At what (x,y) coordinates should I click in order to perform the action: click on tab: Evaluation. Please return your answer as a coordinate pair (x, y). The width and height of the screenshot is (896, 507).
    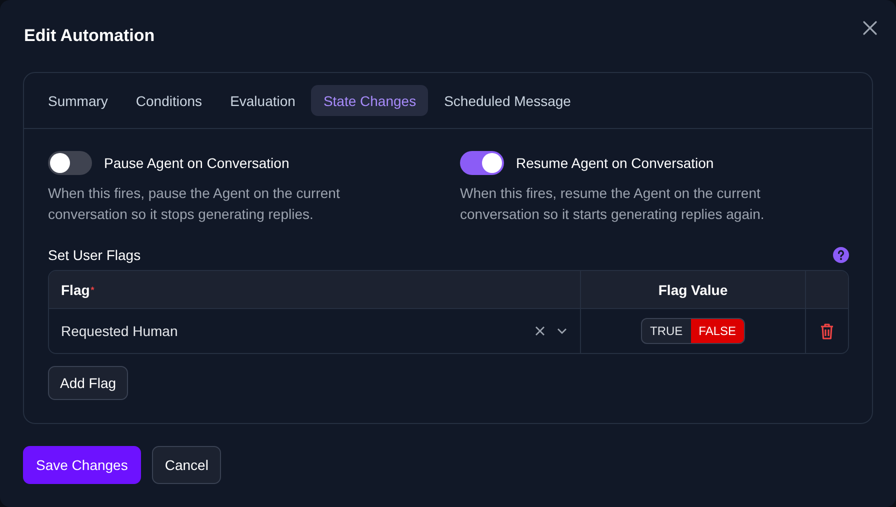
    Looking at the image, I should click on (263, 100).